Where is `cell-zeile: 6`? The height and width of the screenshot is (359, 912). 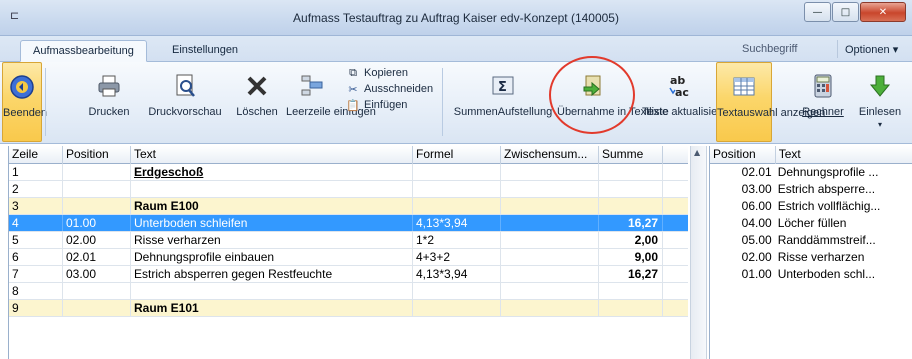
cell-zeile: 6 is located at coordinates (36, 257).